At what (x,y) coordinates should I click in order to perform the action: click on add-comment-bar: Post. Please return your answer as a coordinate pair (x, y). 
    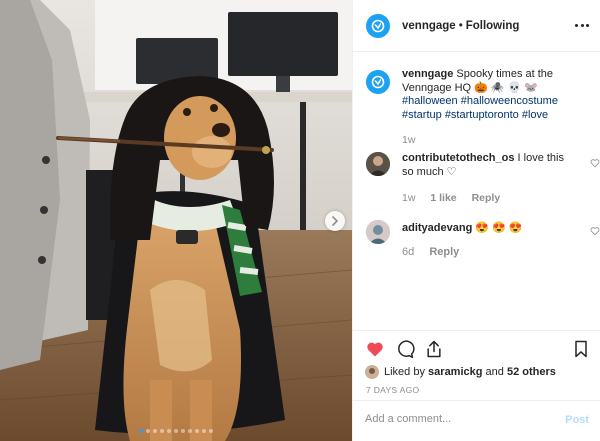
    Looking at the image, I should click on (476, 420).